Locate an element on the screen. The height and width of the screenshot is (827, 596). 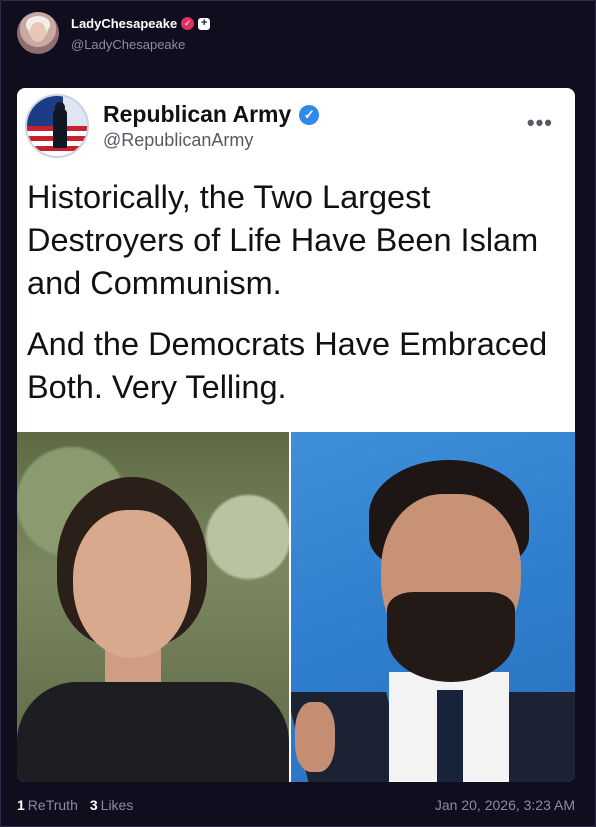
likes-label: Likes is located at coordinates (117, 805).